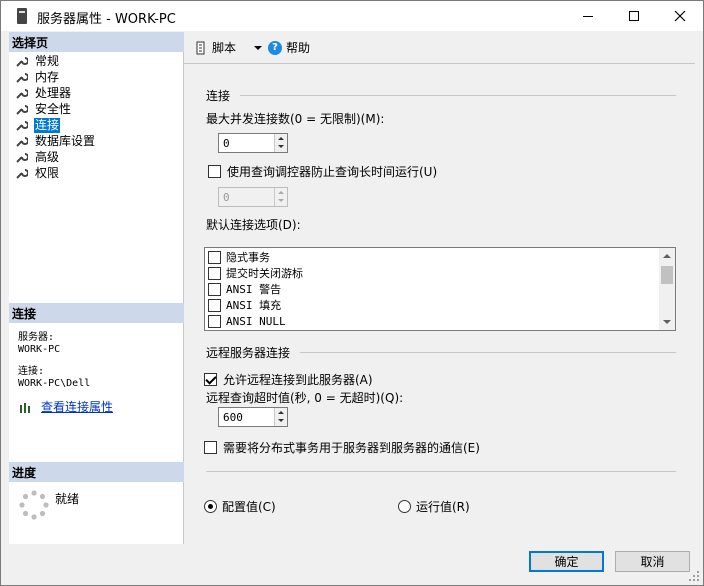 This screenshot has width=704, height=586. I want to click on server-icon, so click(22, 16).